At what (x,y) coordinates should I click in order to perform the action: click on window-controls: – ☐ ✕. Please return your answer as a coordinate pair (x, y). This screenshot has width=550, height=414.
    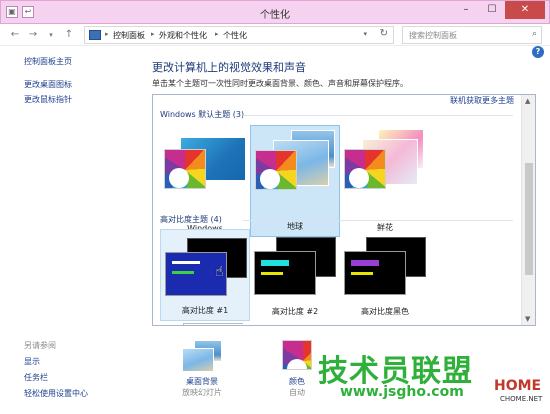
    Looking at the image, I should click on (499, 10).